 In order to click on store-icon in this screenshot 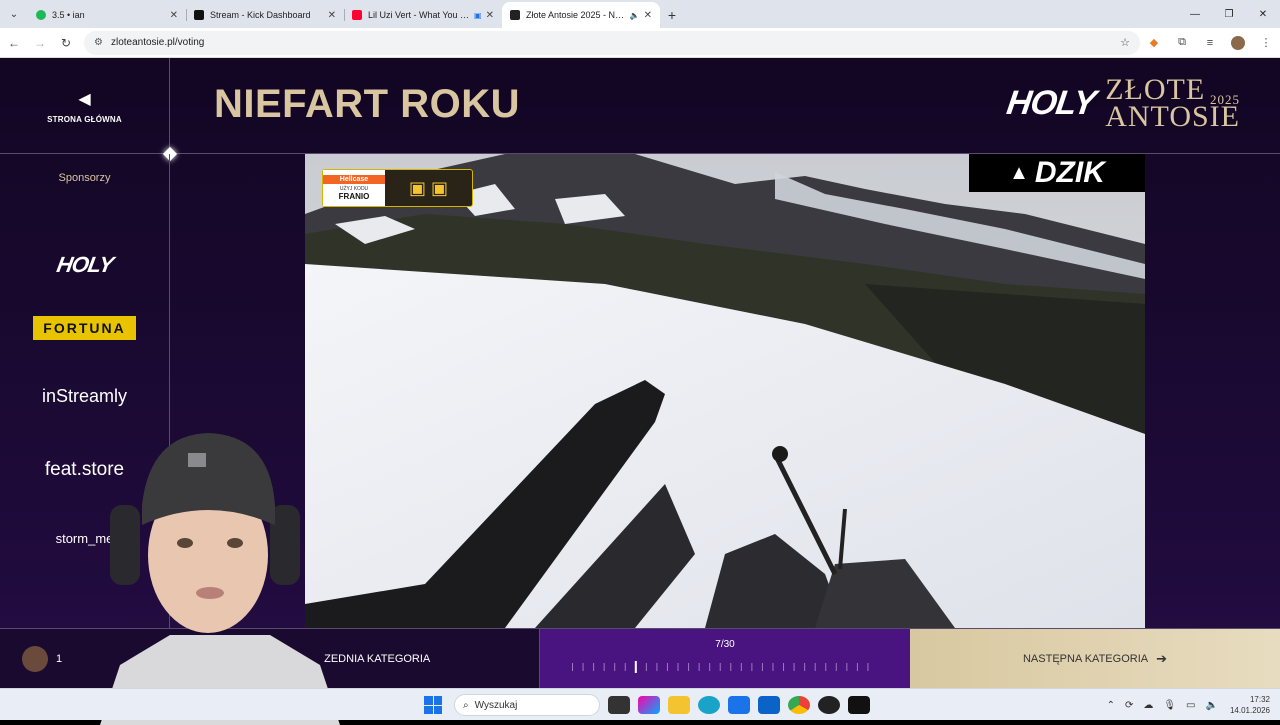, I will do `click(739, 705)`.